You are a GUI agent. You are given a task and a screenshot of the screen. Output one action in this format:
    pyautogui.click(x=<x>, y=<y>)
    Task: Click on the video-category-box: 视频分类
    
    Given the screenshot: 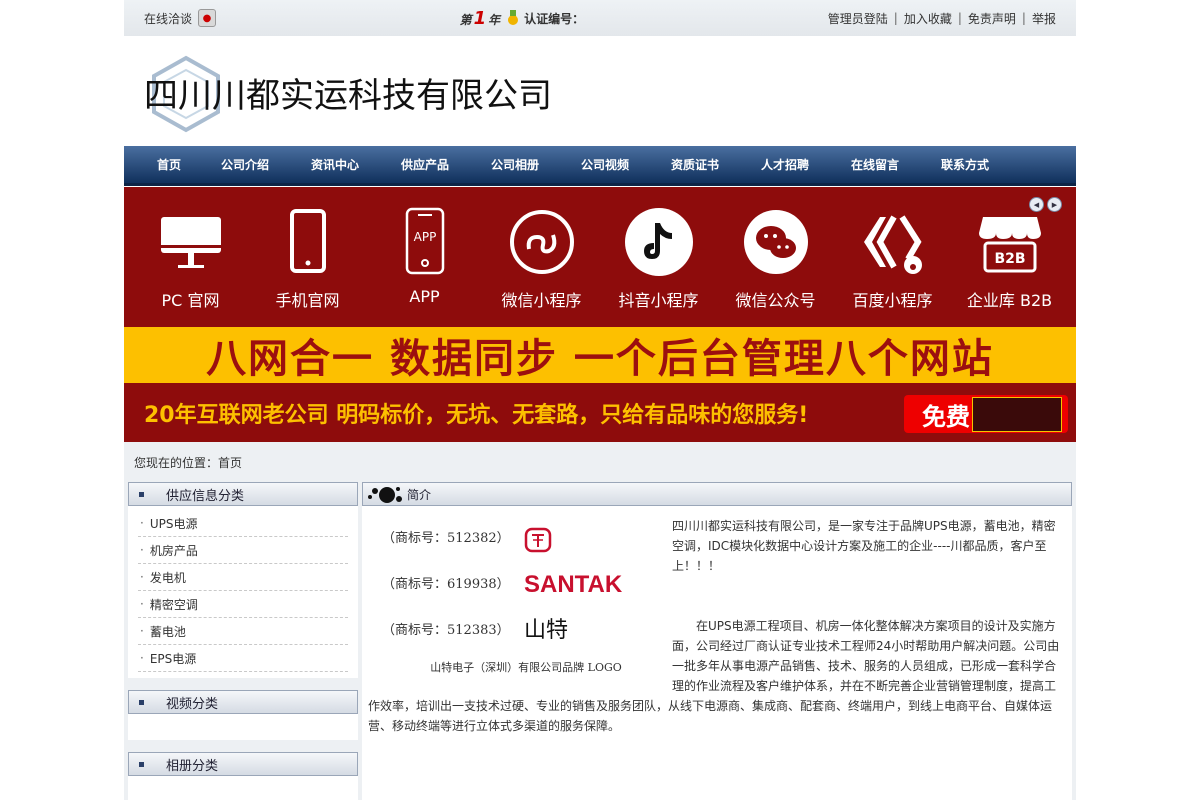 What is the action you would take?
    pyautogui.click(x=243, y=715)
    